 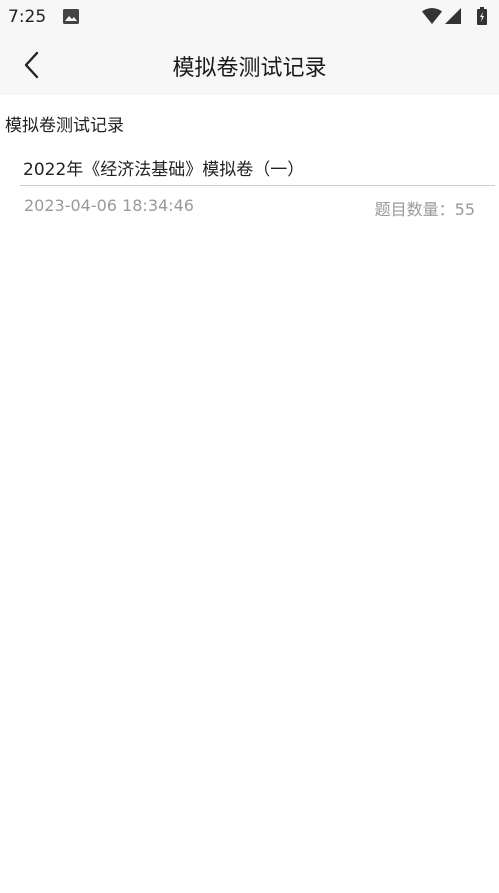 What do you see at coordinates (257, 185) in the screenshot?
I see `record-divider` at bounding box center [257, 185].